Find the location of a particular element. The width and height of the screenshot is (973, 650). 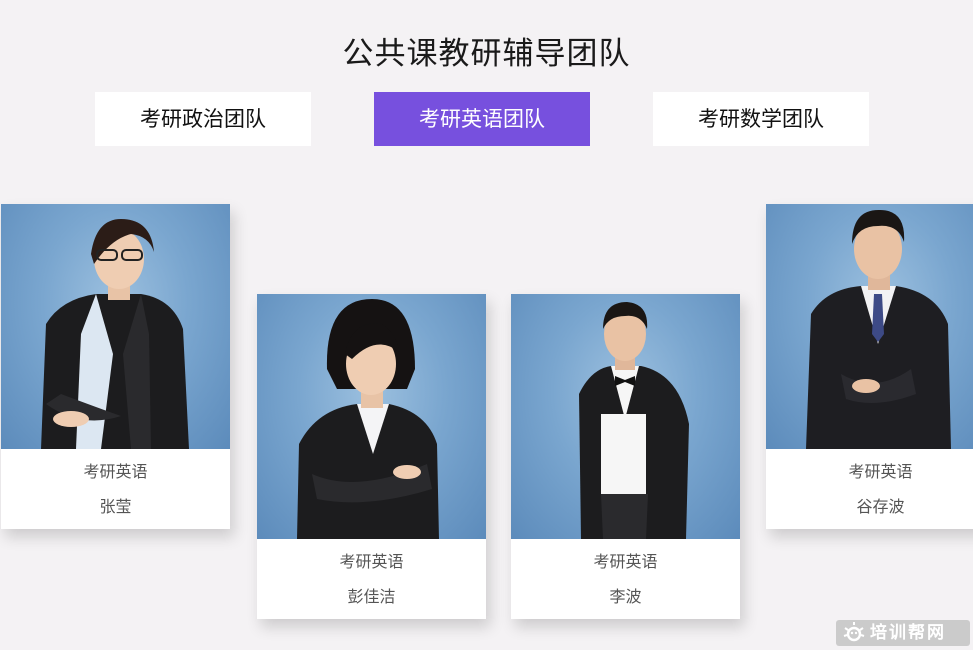

teacher-name: 李波 is located at coordinates (625, 596).